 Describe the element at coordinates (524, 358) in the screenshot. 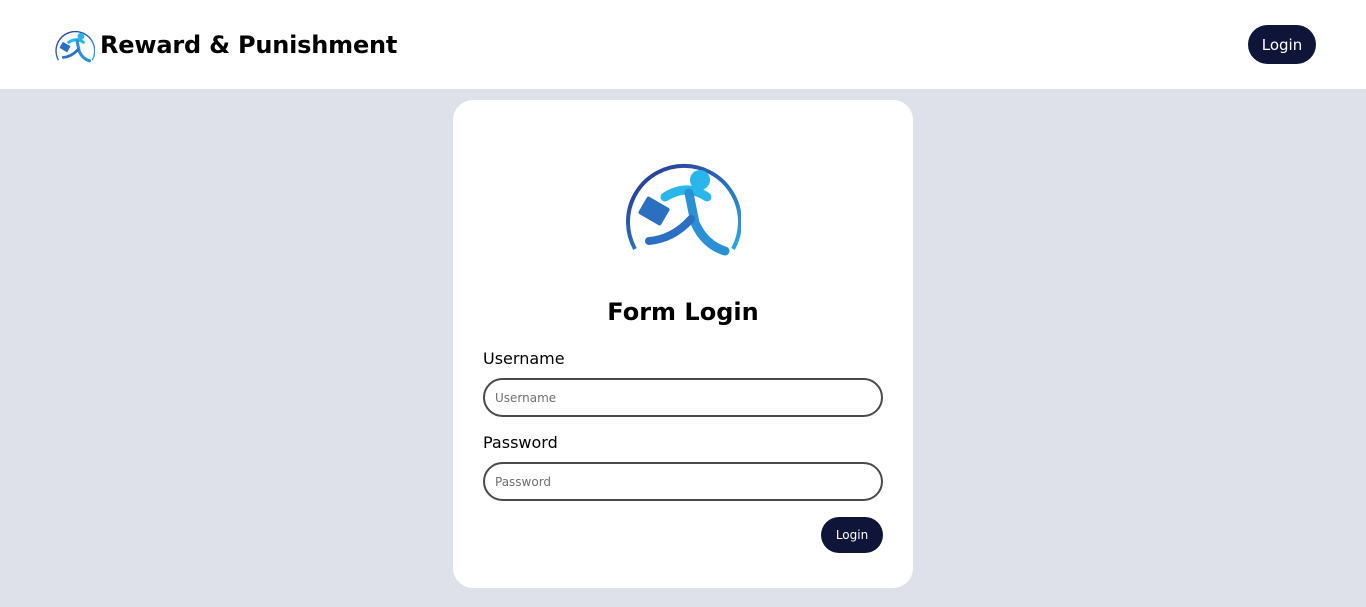

I see `username-label: Username` at that location.